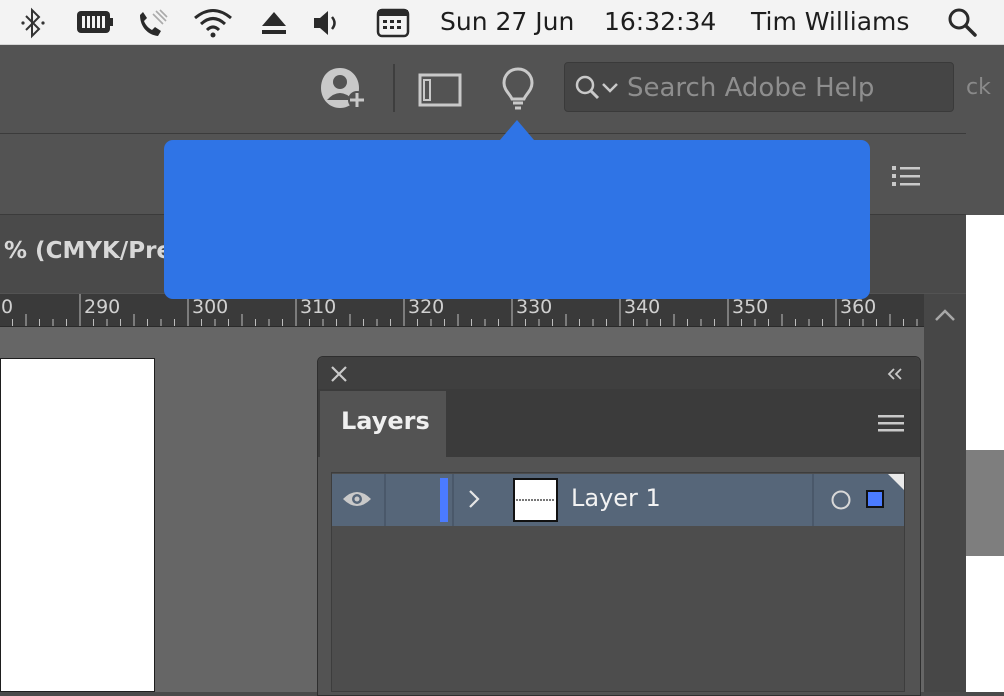 Image resolution: width=1004 pixels, height=696 pixels. I want to click on eject-icon, so click(274, 23).